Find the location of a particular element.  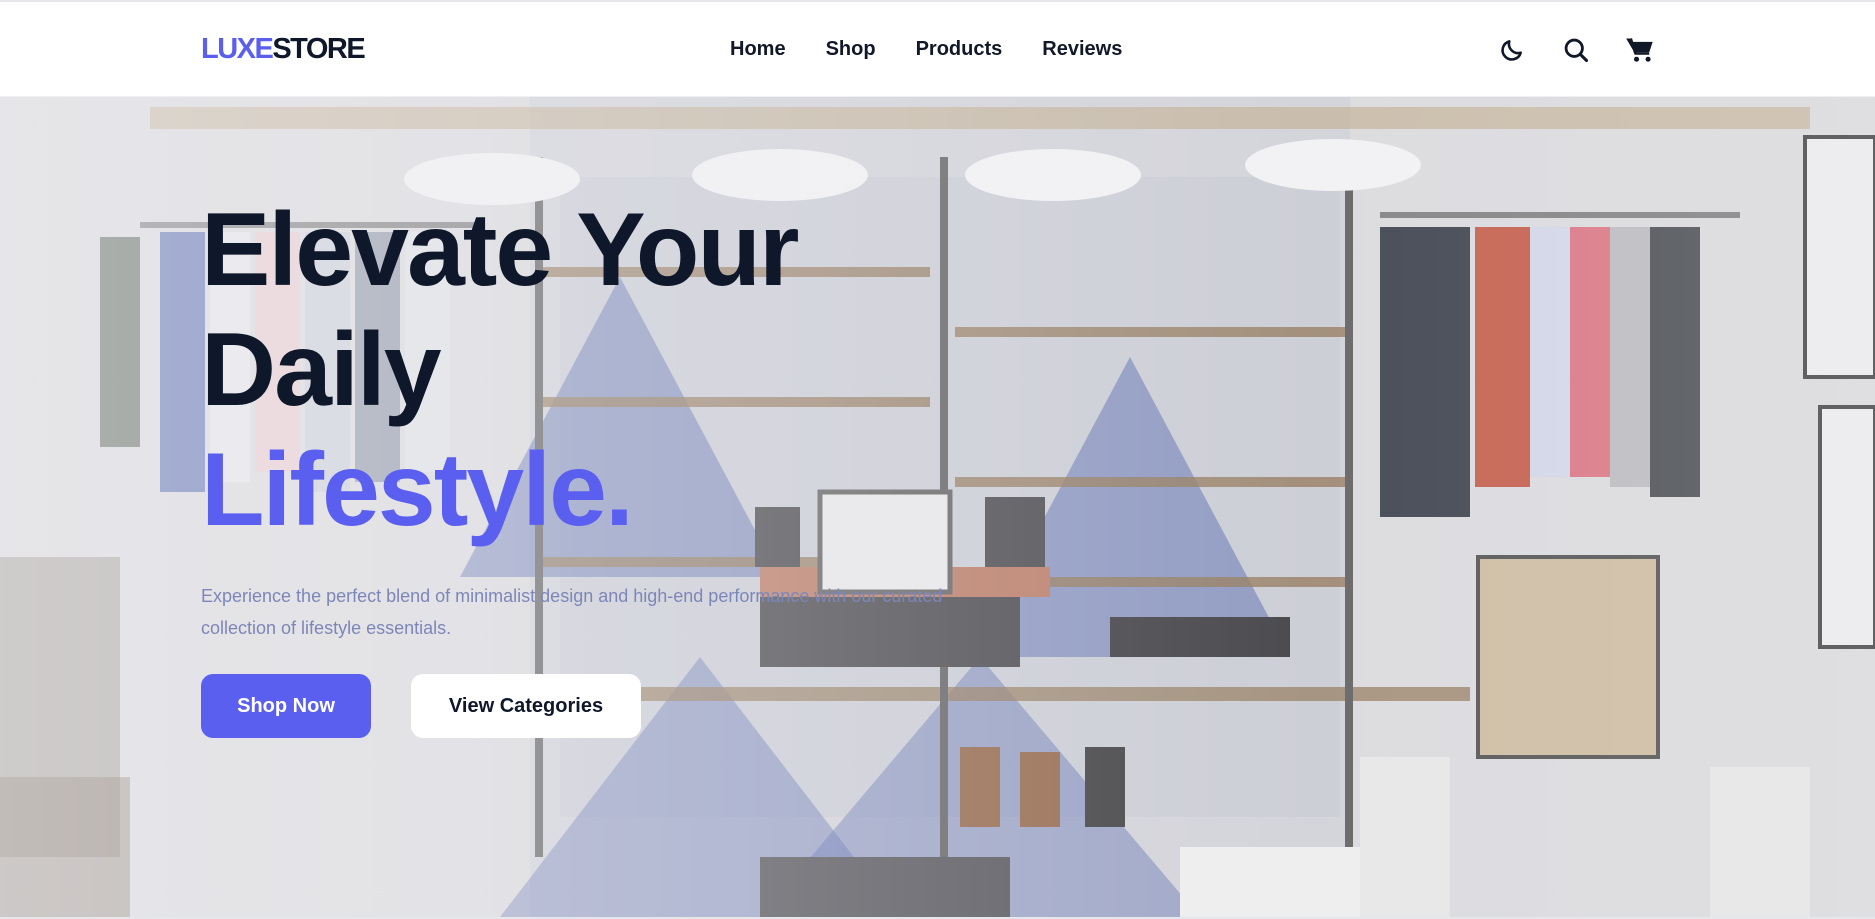

nav-link-shop: Shop is located at coordinates (851, 49).